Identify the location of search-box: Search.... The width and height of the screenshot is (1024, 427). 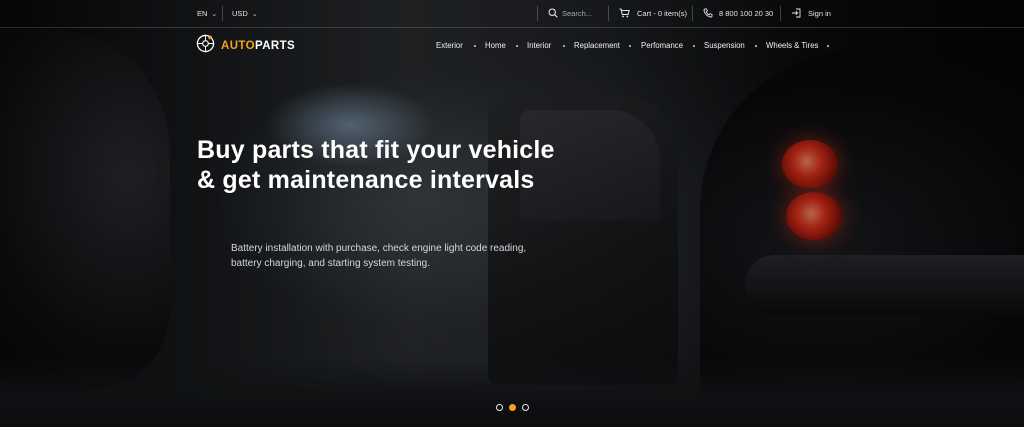
(570, 13).